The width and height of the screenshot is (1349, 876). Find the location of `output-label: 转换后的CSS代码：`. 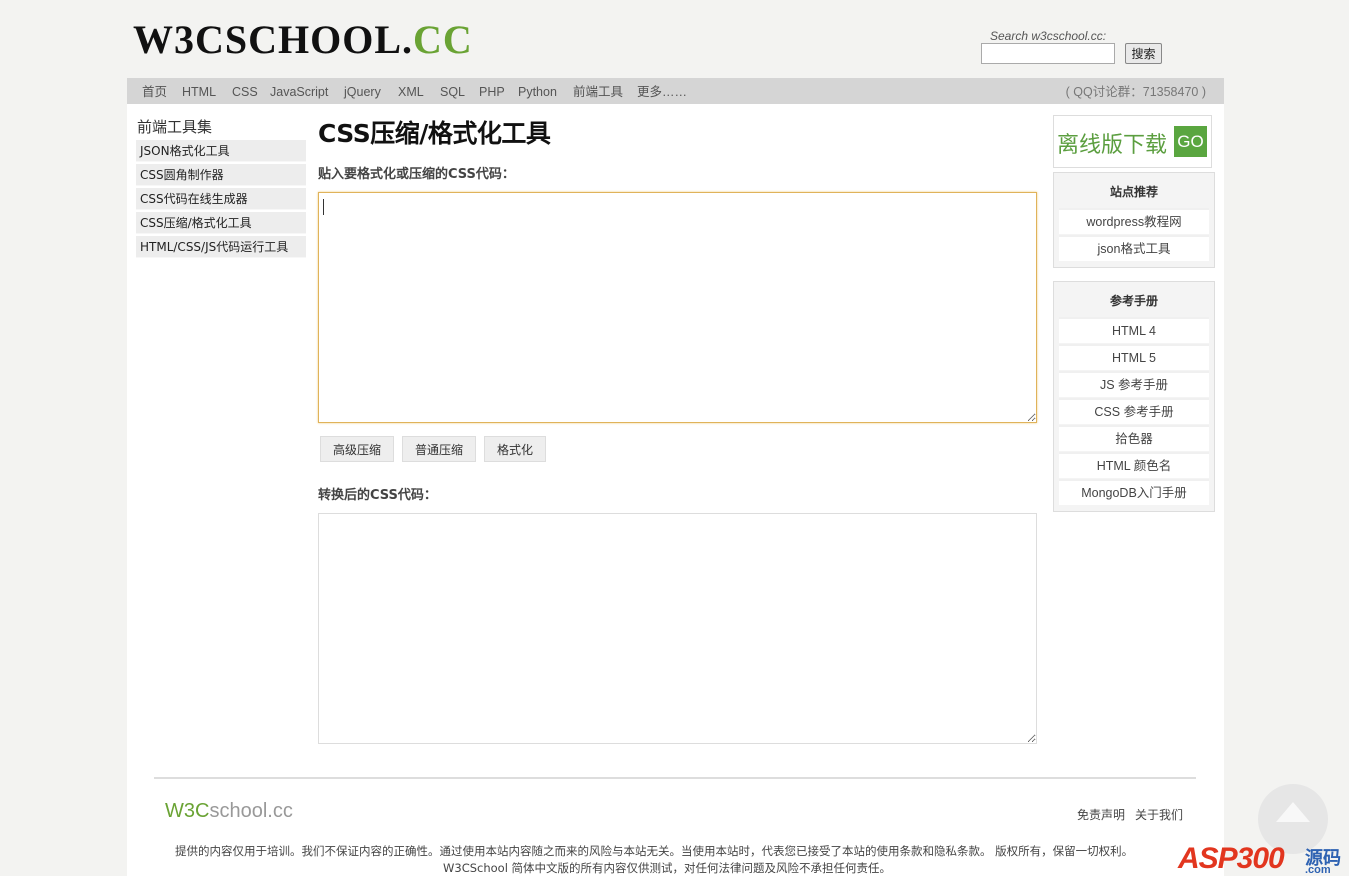

output-label: 转换后的CSS代码： is located at coordinates (377, 495).